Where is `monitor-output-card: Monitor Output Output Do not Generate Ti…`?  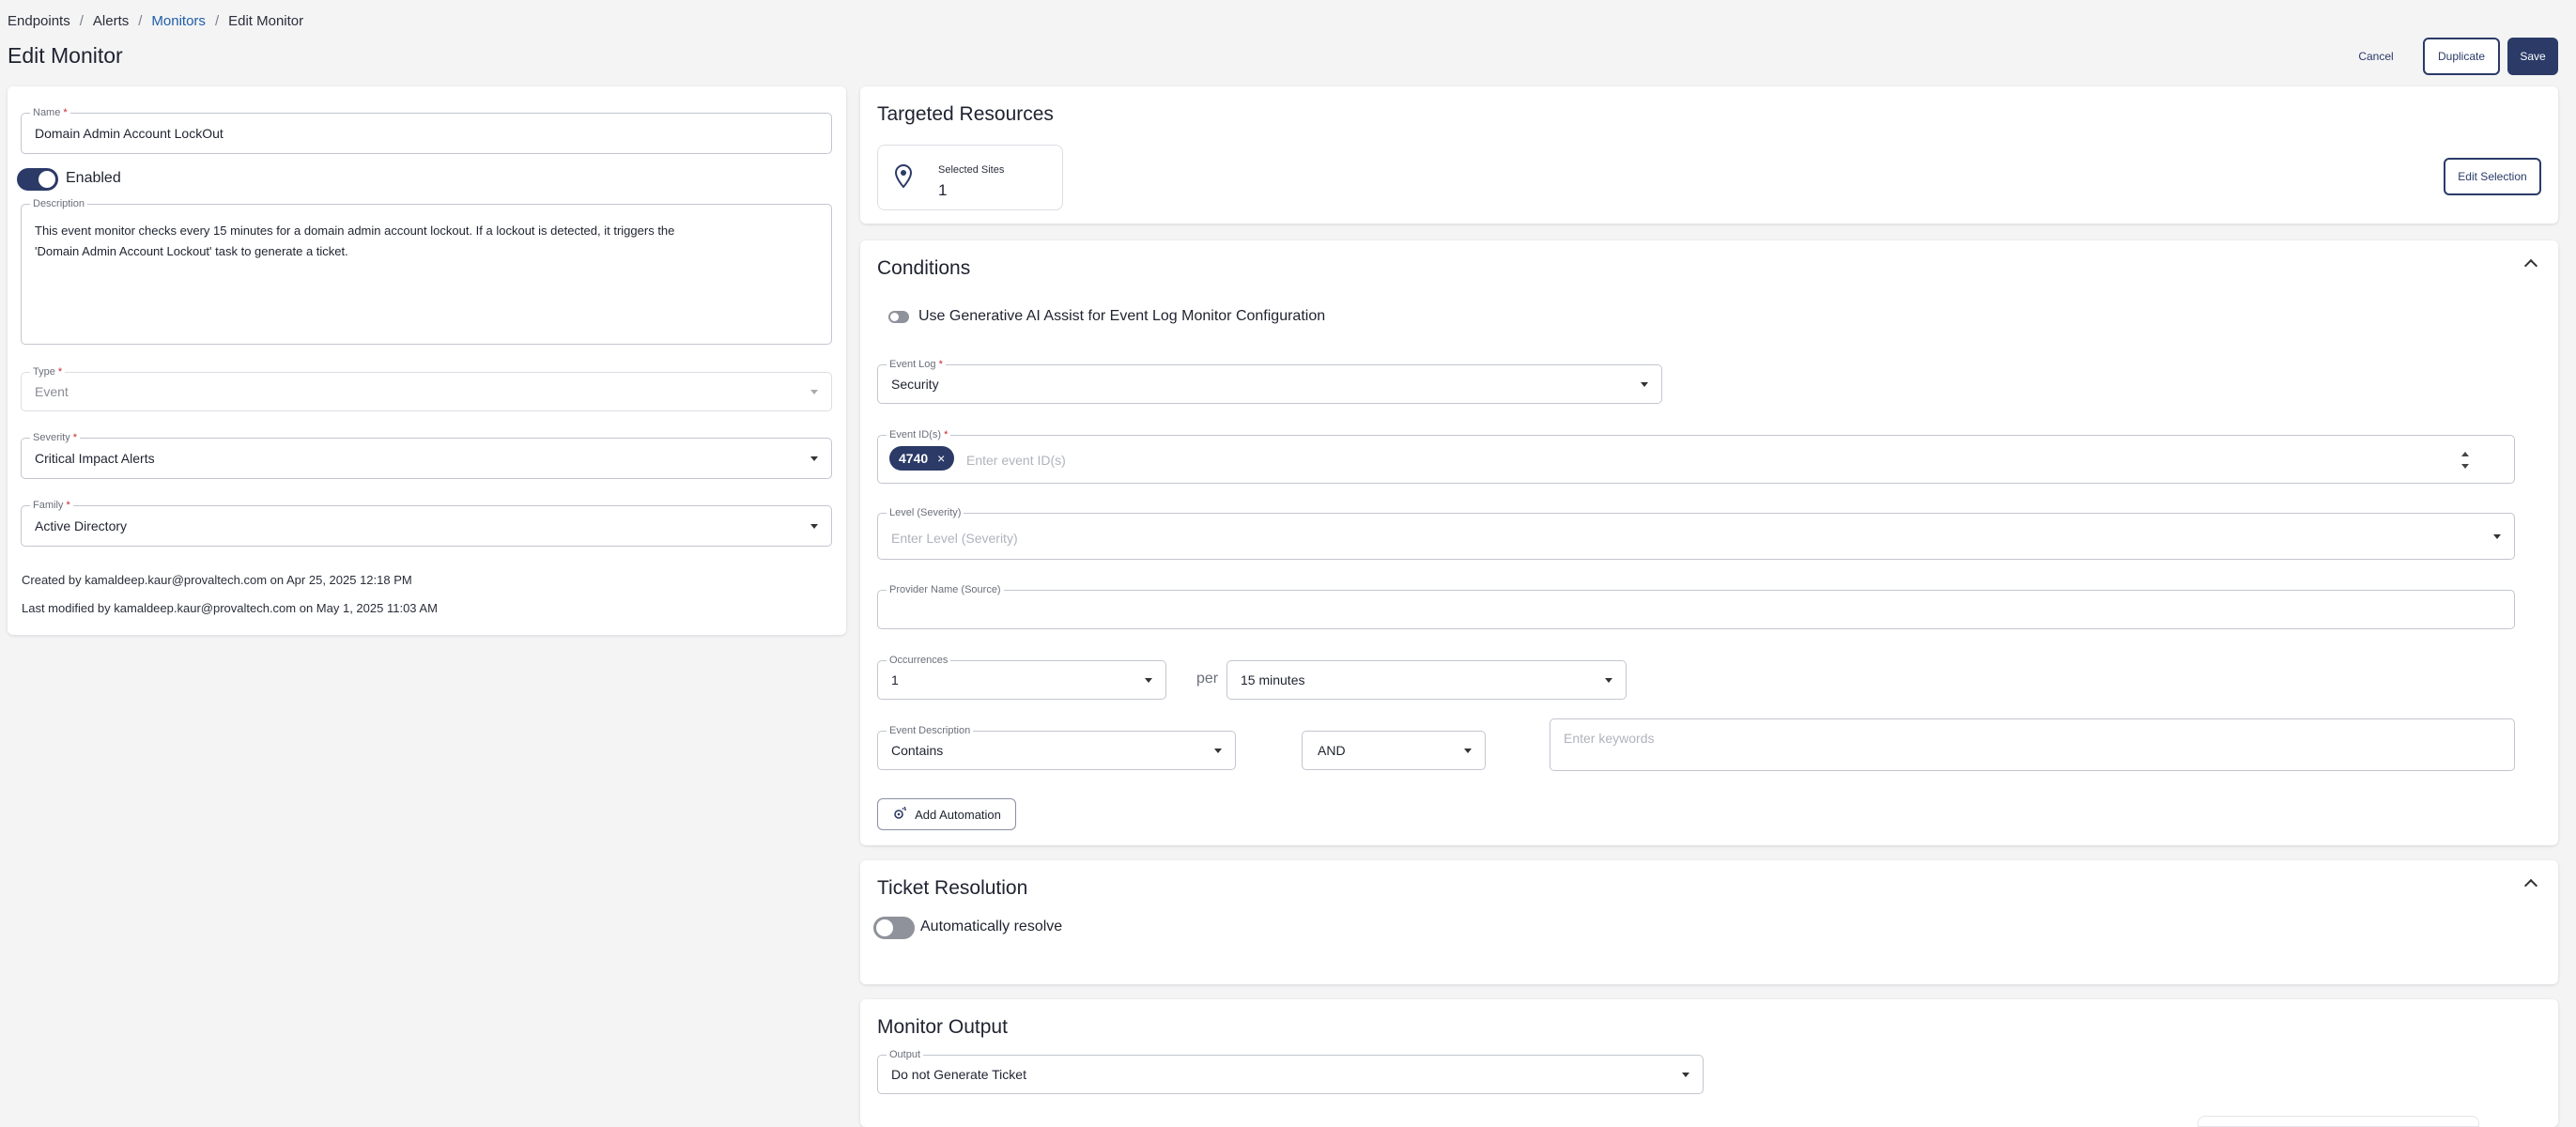
monitor-output-card: Monitor Output Output Do not Generate Ti… is located at coordinates (1709, 1063).